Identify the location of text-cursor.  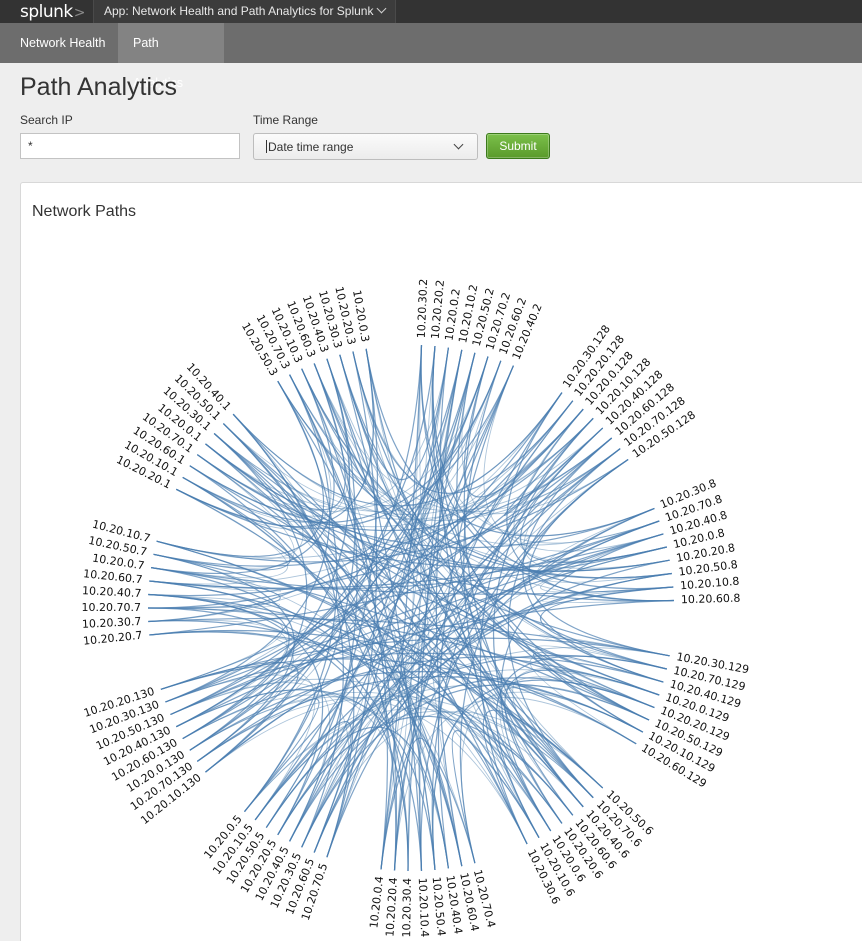
(266, 147).